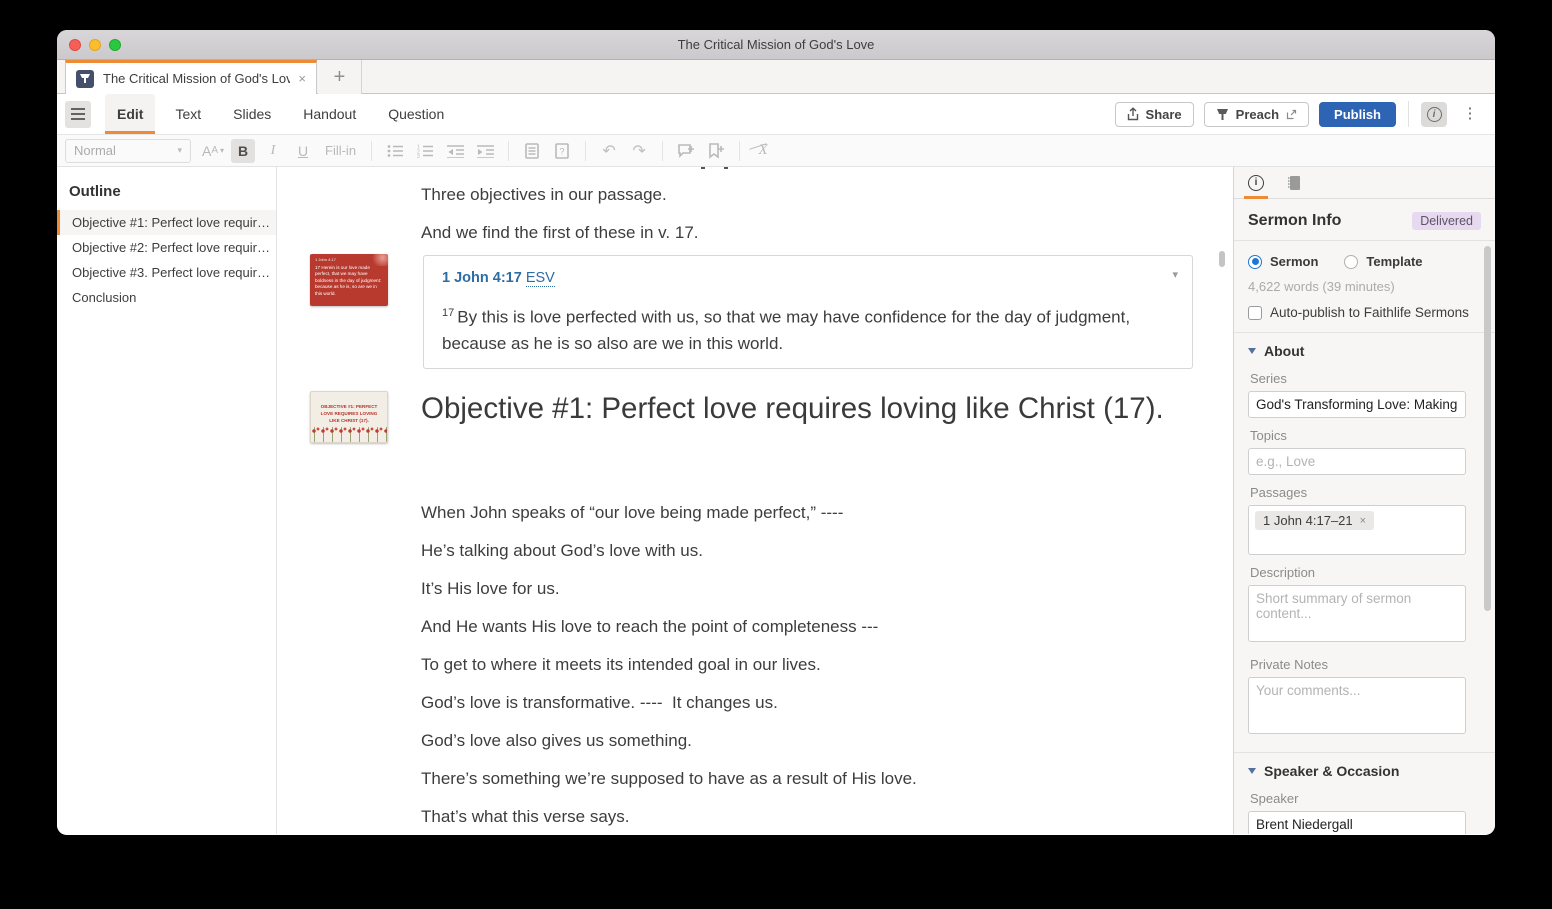  I want to click on status-badge: Delivered, so click(1446, 221).